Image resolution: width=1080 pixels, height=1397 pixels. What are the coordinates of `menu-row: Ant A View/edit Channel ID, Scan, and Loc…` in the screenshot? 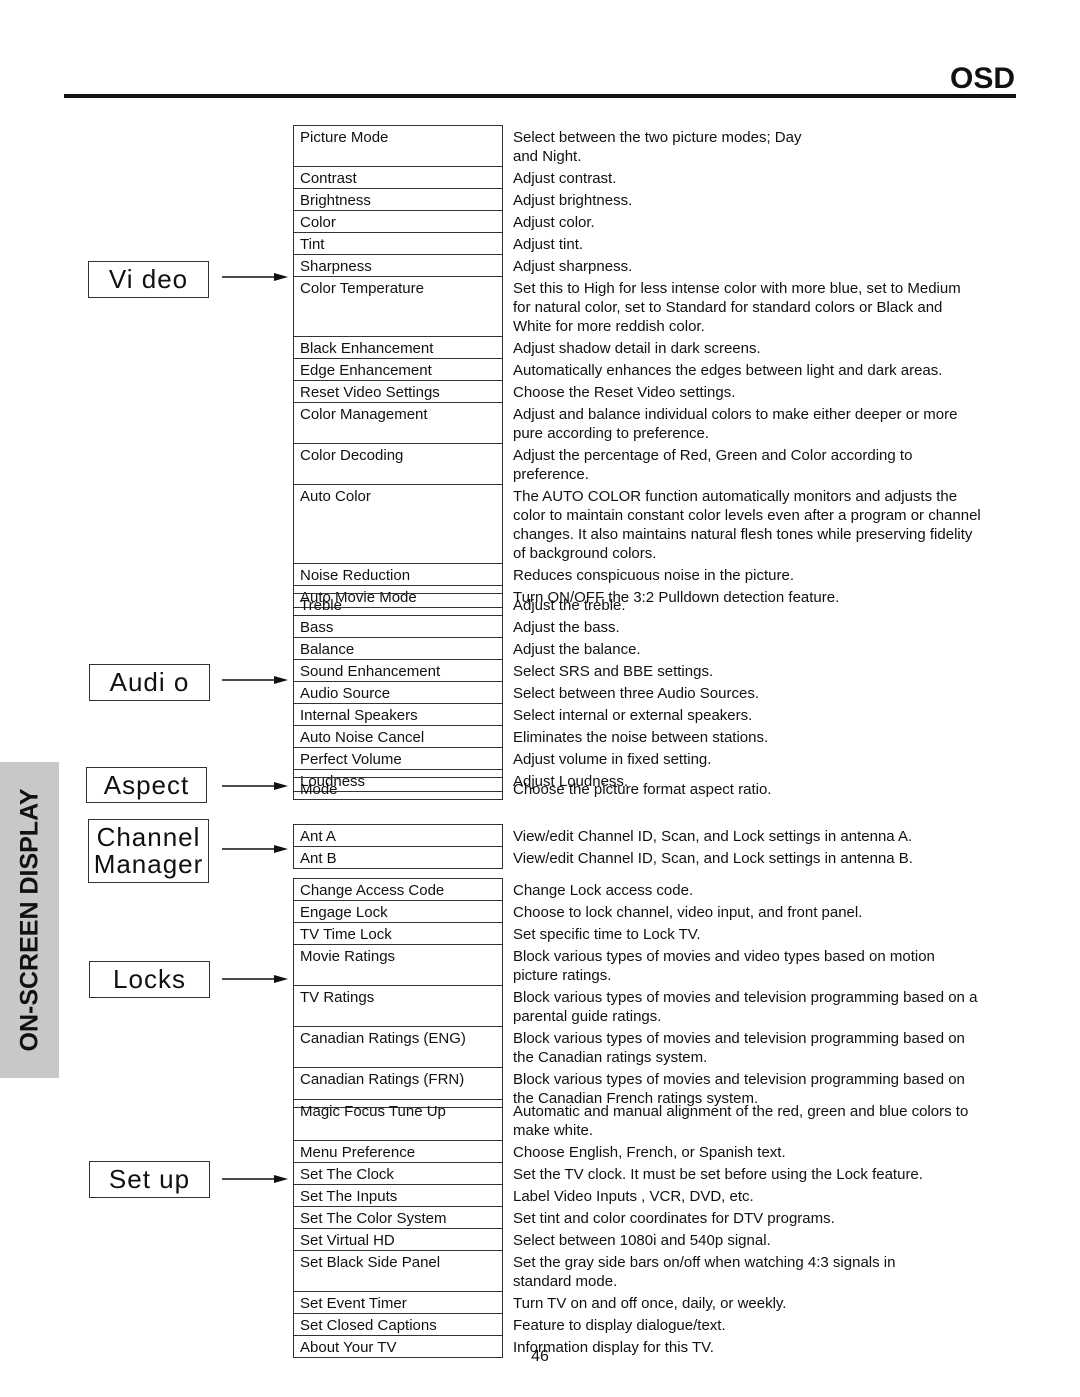 It's located at (663, 835).